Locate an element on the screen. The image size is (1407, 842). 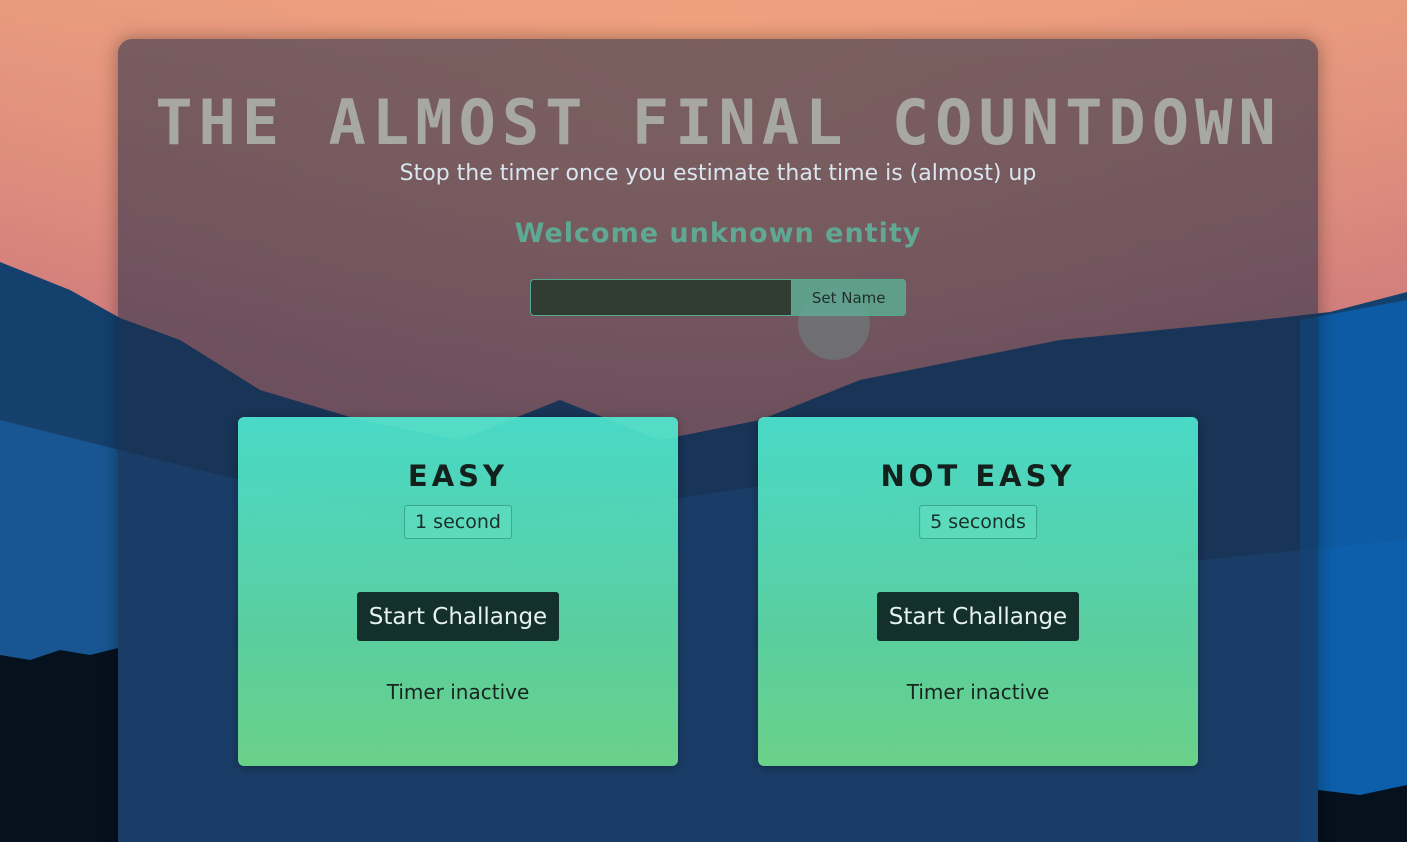
challenge-title: NOT EASY is located at coordinates (978, 476).